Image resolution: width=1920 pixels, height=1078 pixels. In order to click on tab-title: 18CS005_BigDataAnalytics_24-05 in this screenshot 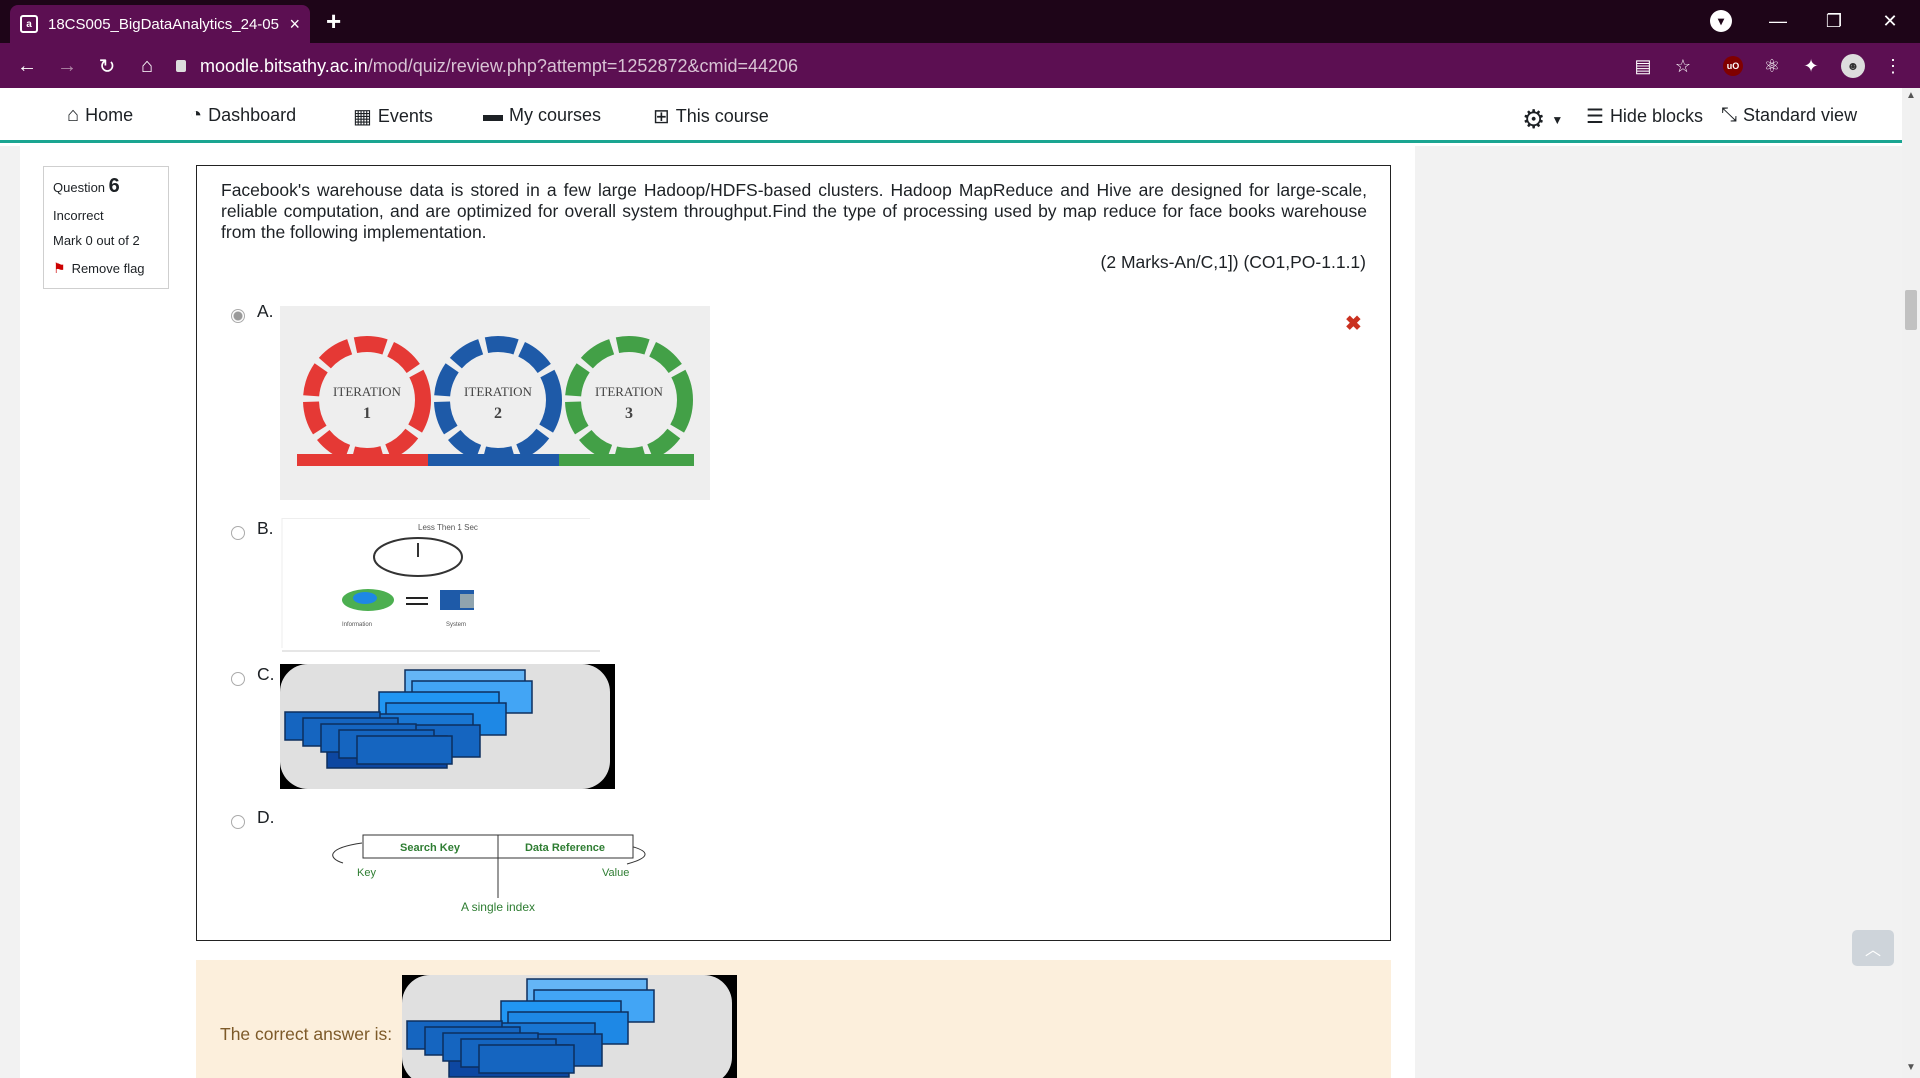, I will do `click(163, 24)`.